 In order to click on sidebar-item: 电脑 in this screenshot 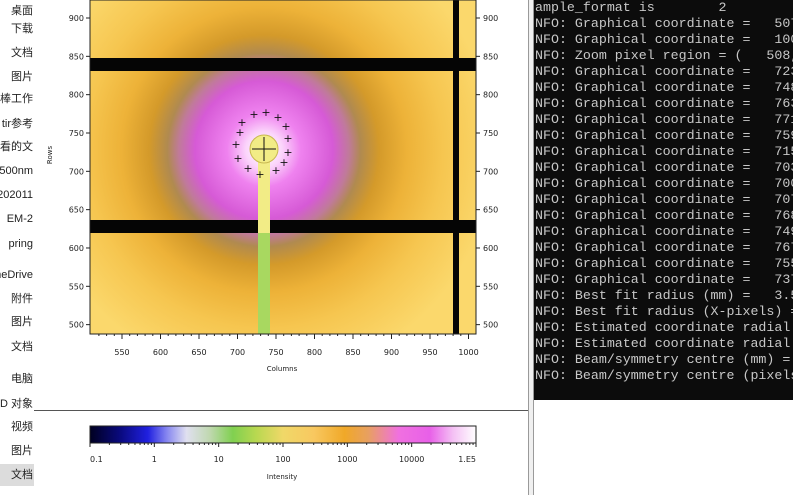, I will do `click(17, 379)`.